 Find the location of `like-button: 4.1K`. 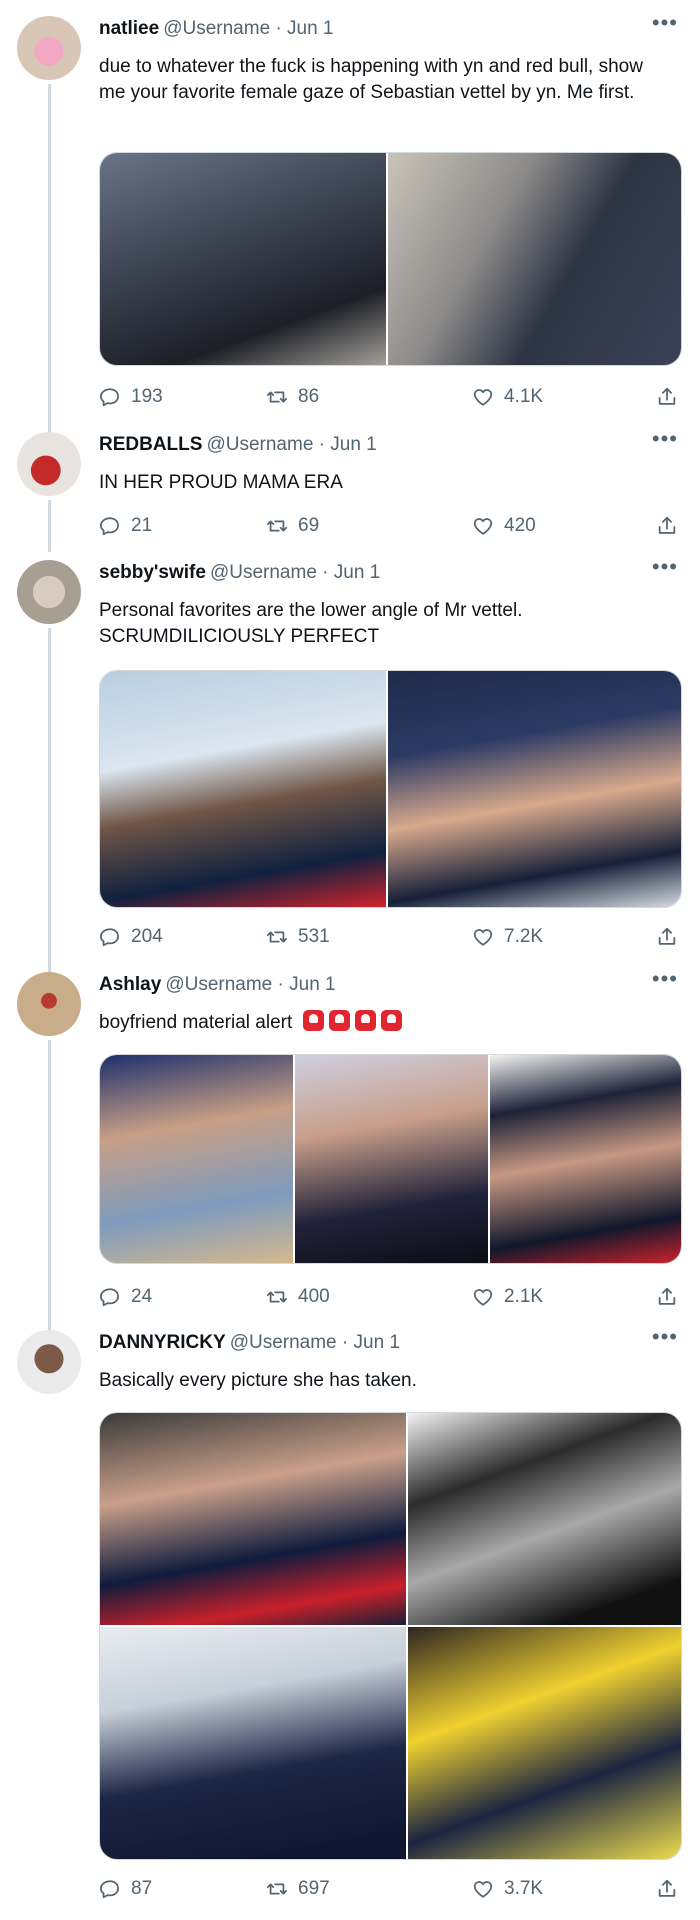

like-button: 4.1K is located at coordinates (507, 397).